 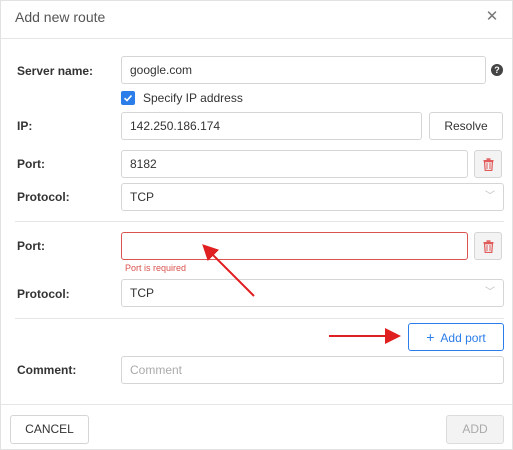 What do you see at coordinates (463, 338) in the screenshot?
I see `add-port-label: Add port` at bounding box center [463, 338].